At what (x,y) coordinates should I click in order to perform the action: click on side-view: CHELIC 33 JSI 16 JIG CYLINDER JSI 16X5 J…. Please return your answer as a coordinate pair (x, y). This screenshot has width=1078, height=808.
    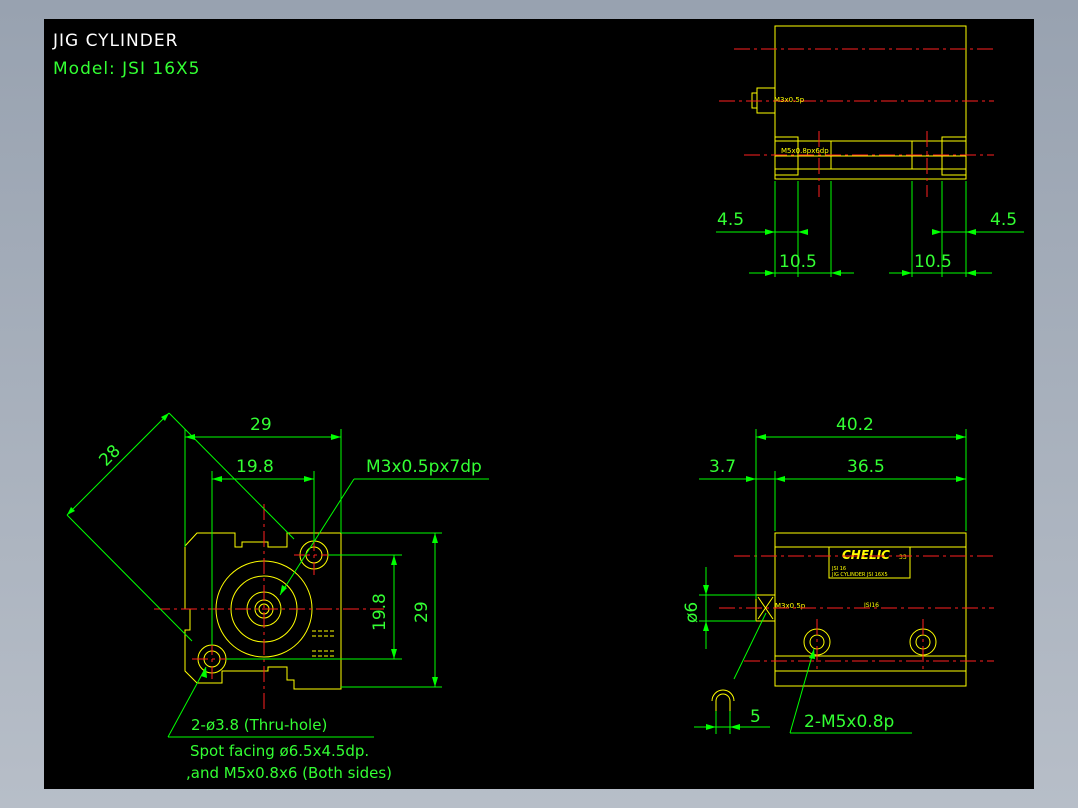
    Looking at the image, I should click on (838, 574).